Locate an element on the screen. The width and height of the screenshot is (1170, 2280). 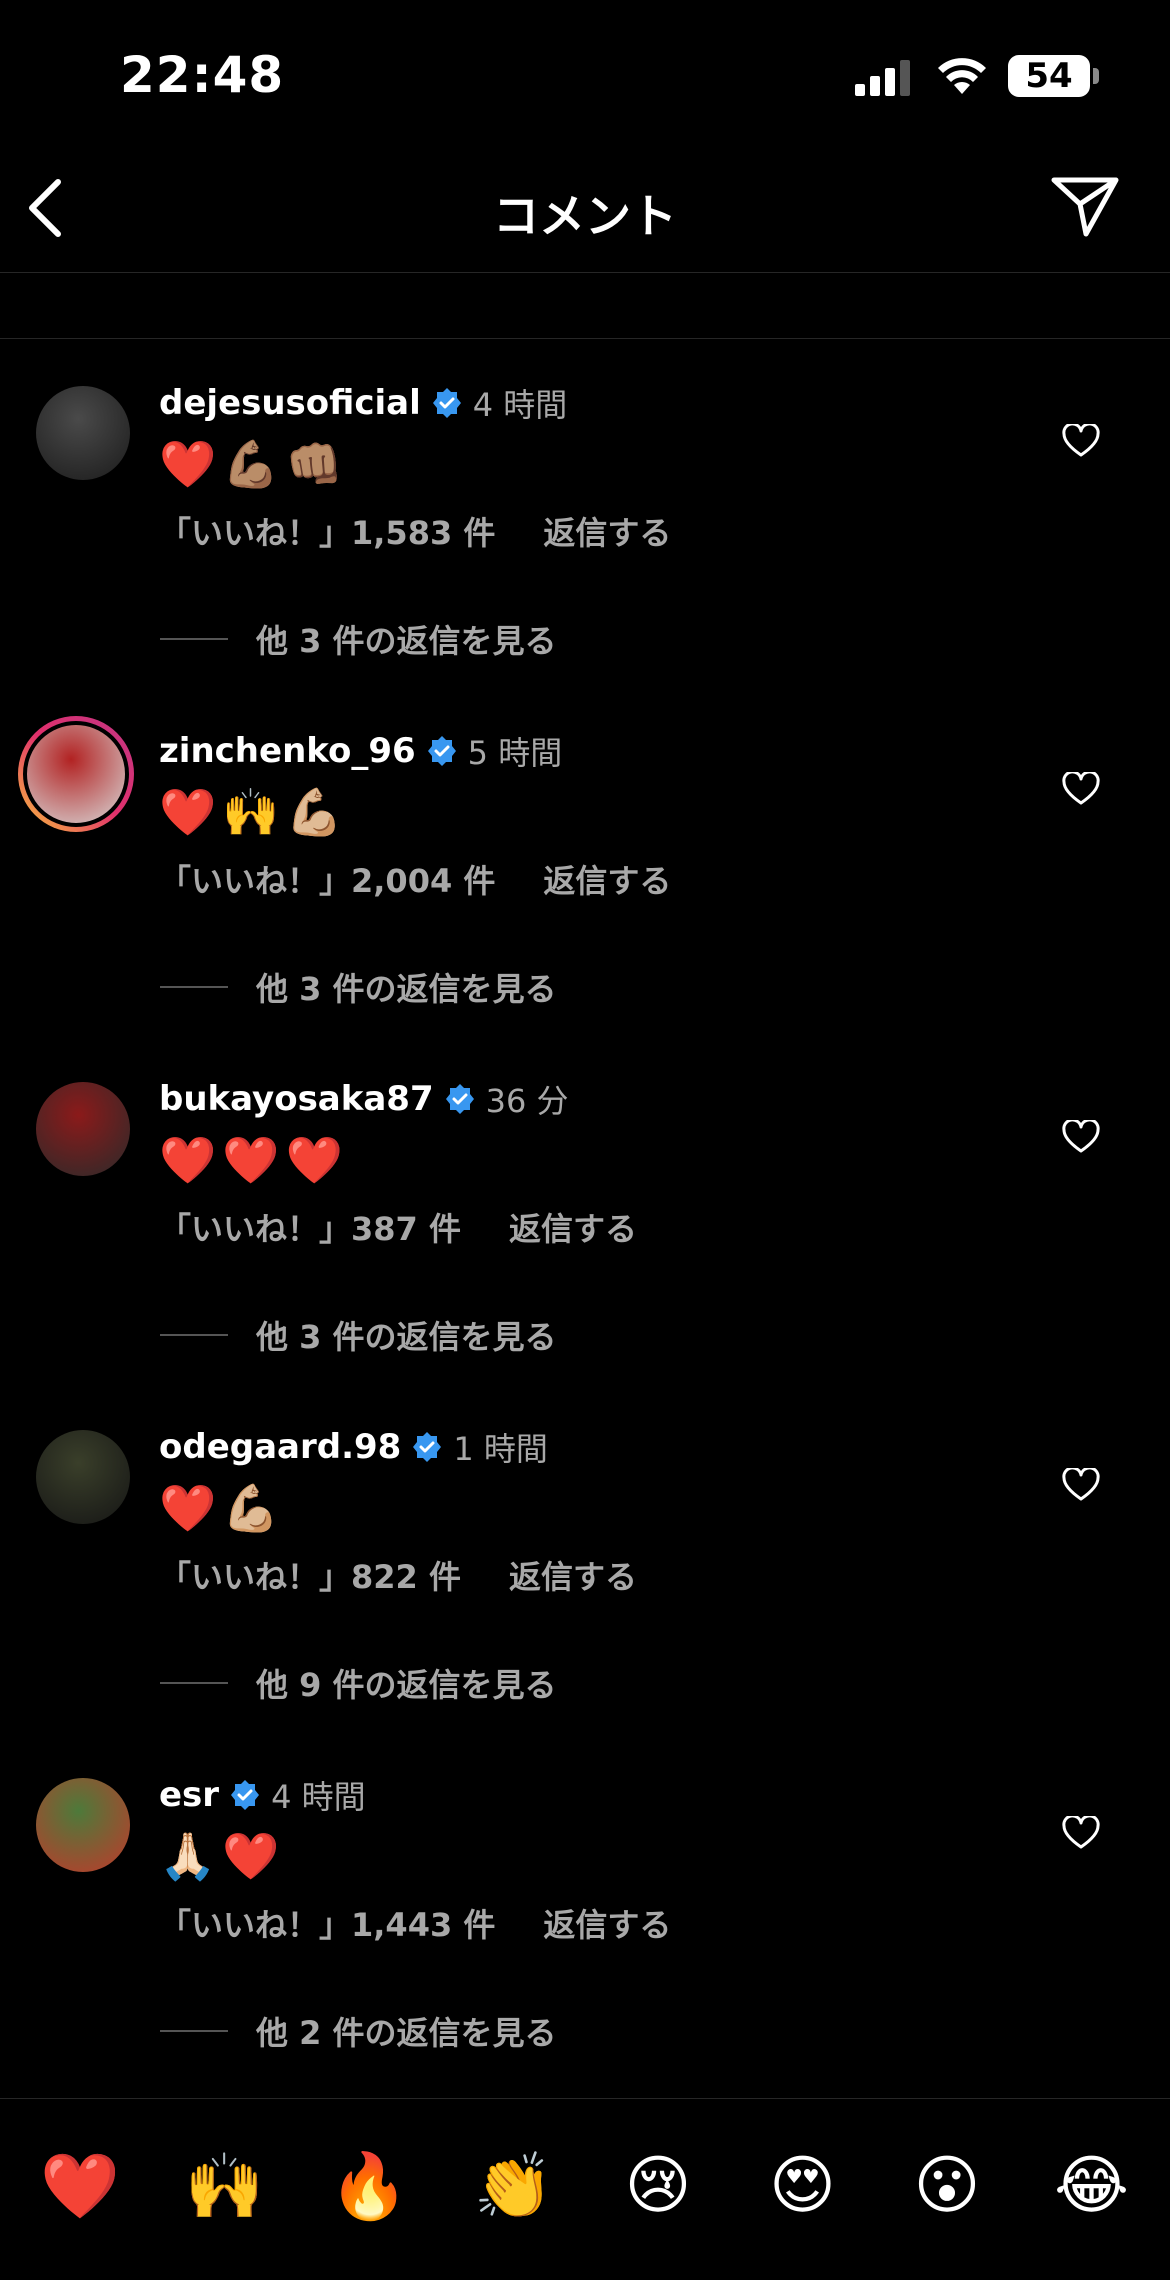
wifi-icon is located at coordinates (962, 76).